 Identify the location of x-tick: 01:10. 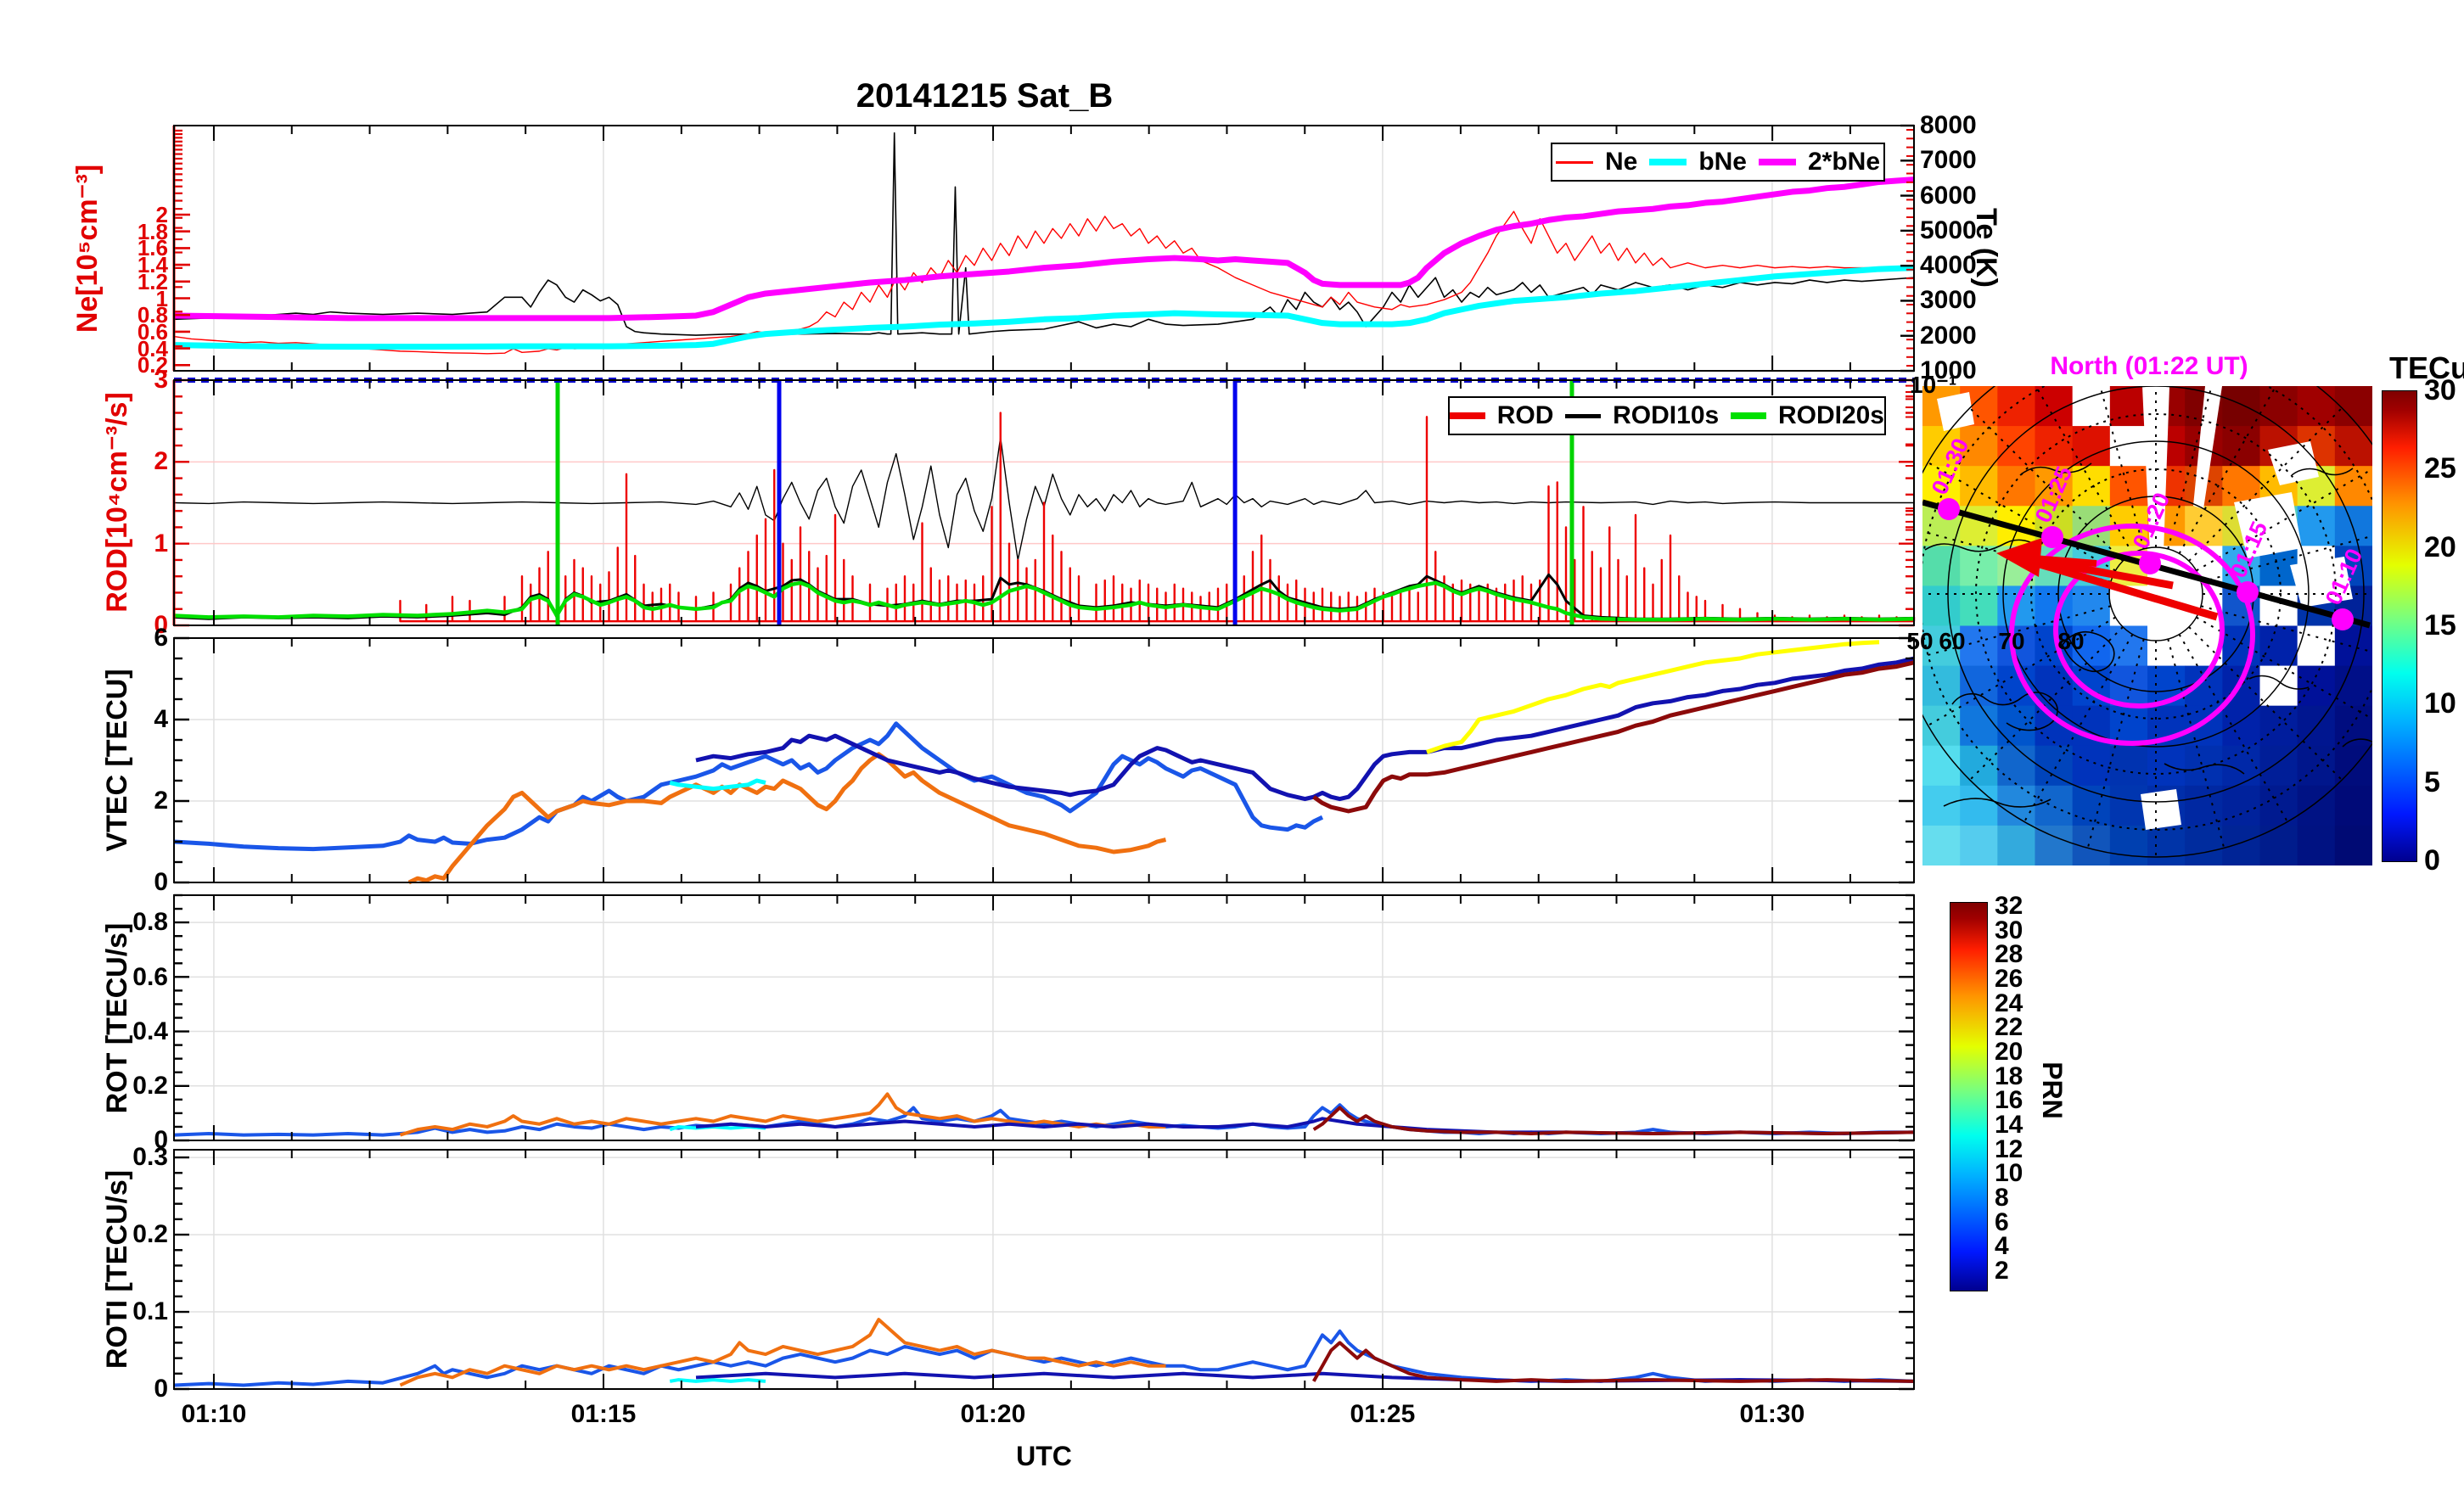
(214, 1414).